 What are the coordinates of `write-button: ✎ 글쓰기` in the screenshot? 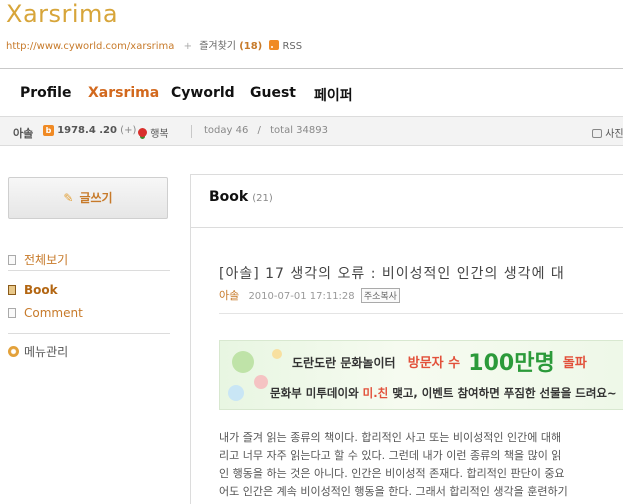 It's located at (88, 198).